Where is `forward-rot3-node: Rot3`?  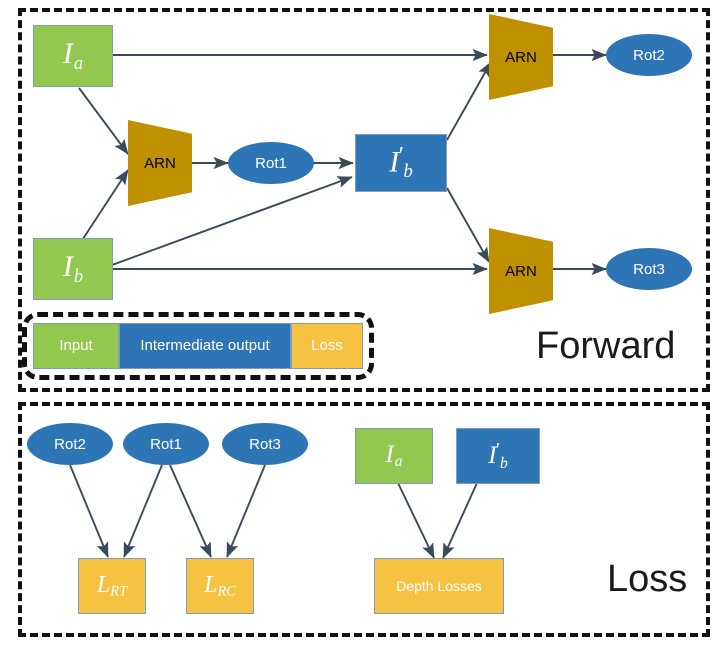 forward-rot3-node: Rot3 is located at coordinates (649, 269).